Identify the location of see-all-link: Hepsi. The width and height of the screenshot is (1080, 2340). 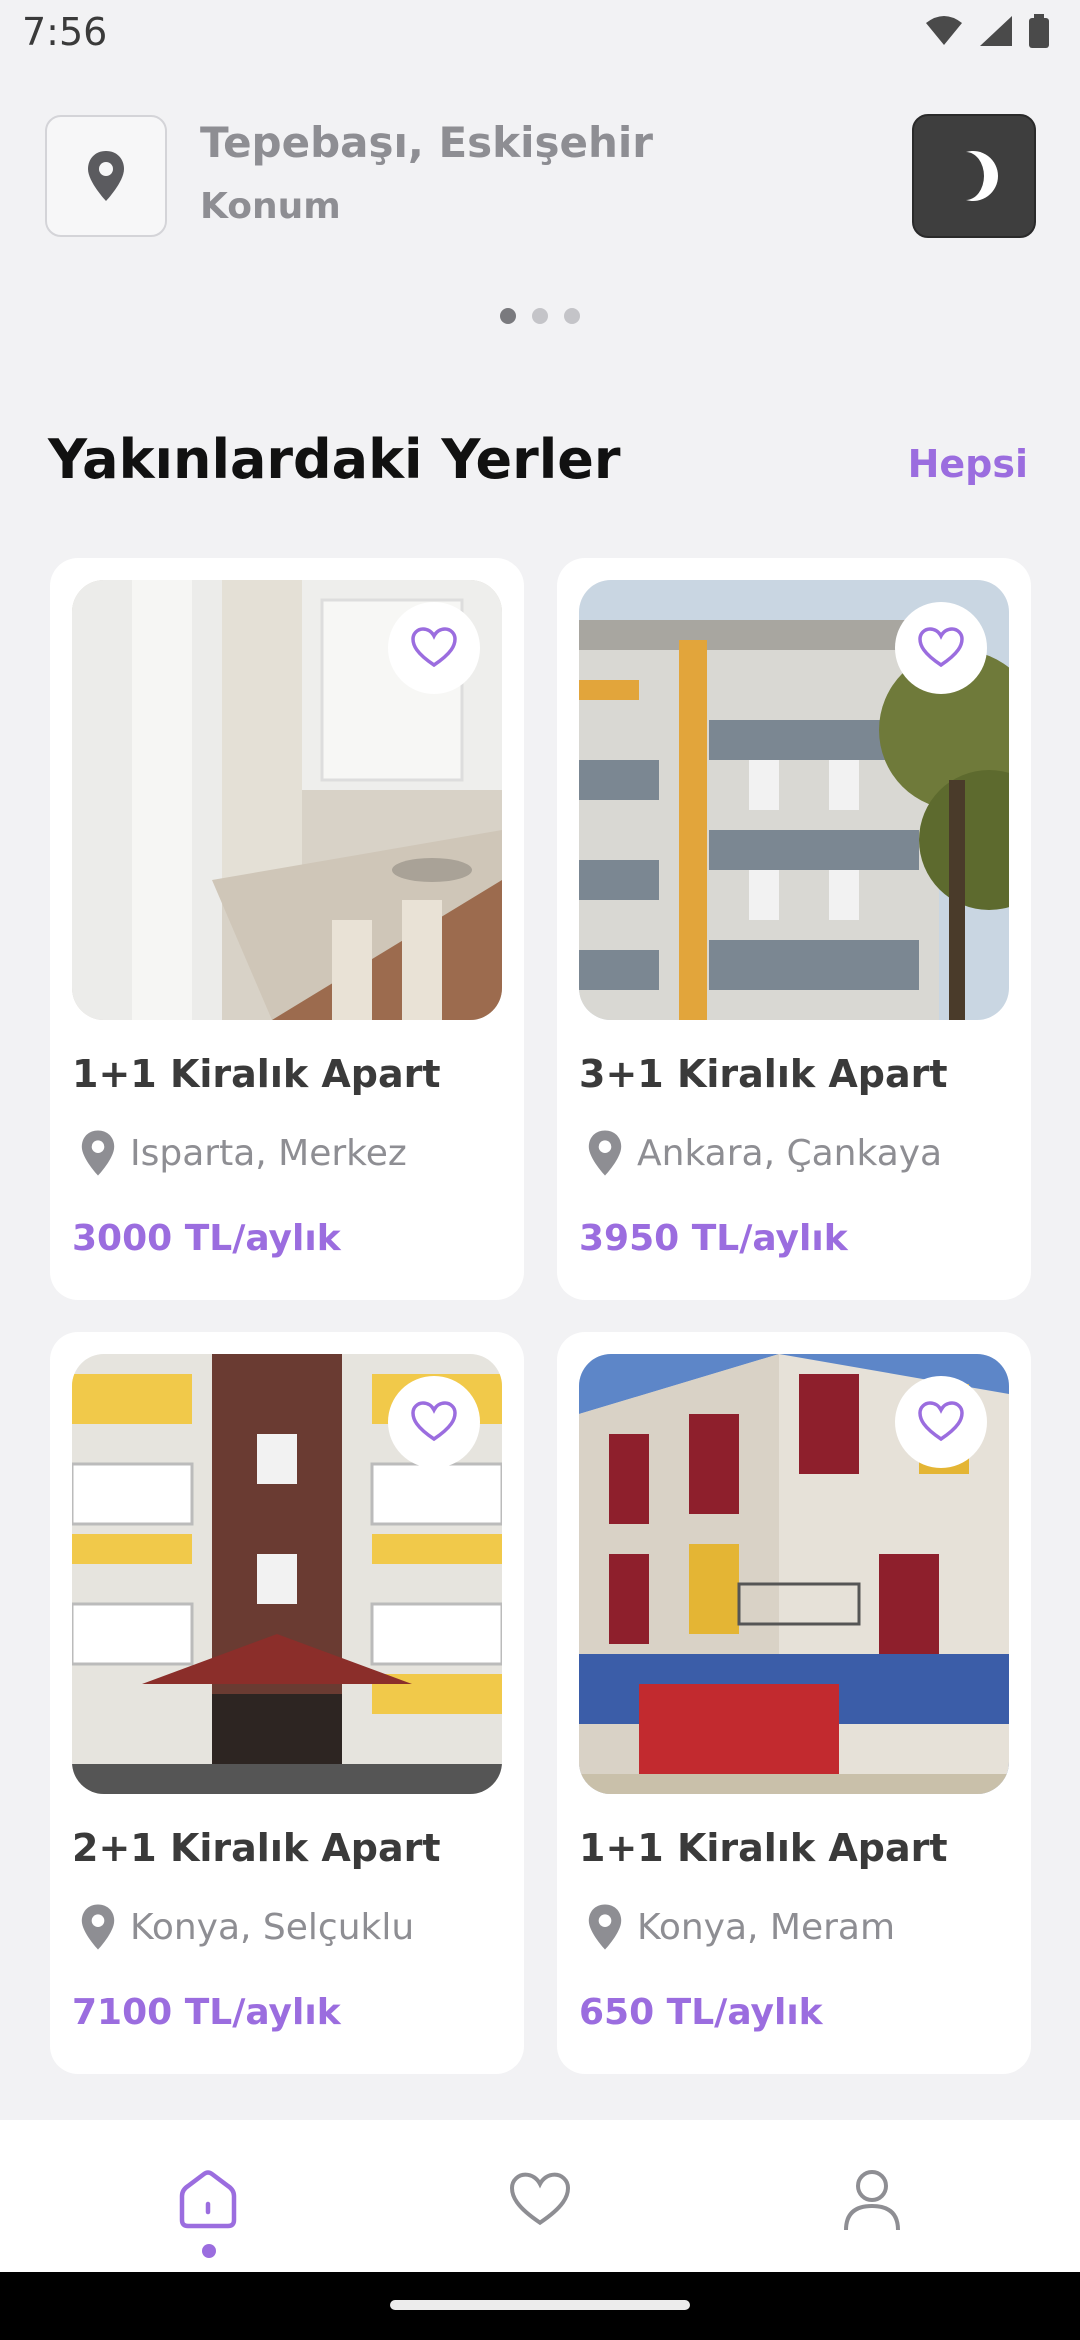
(968, 464).